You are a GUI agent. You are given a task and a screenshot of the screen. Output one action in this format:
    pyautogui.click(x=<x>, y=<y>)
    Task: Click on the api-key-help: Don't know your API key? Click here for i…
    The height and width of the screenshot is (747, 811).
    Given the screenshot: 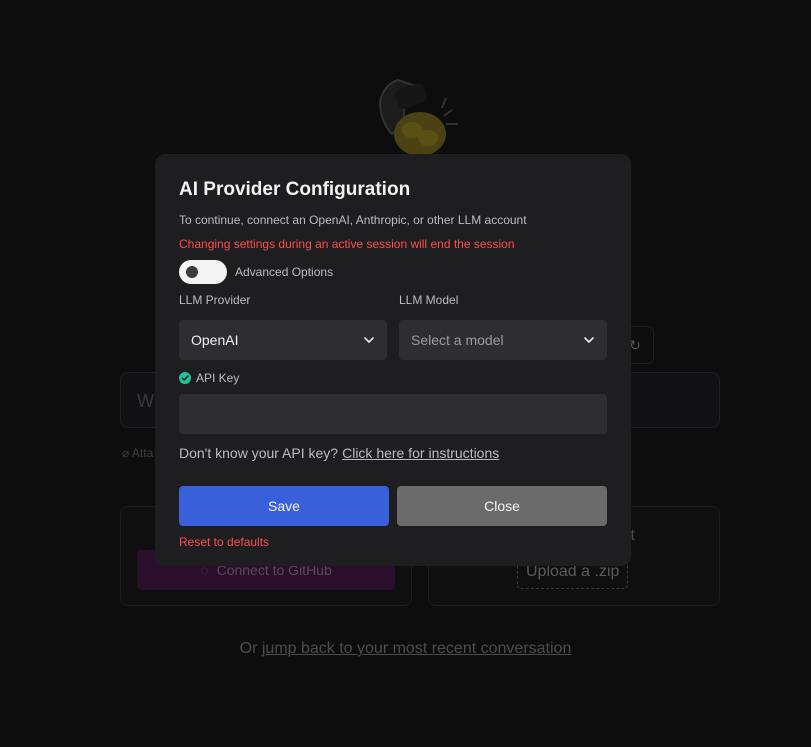 What is the action you would take?
    pyautogui.click(x=393, y=453)
    